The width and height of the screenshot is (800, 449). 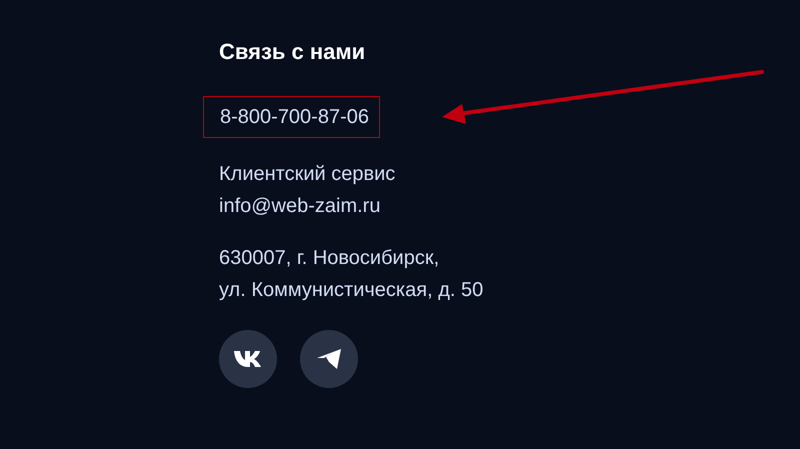 I want to click on logo-icon, so click(x=248, y=359).